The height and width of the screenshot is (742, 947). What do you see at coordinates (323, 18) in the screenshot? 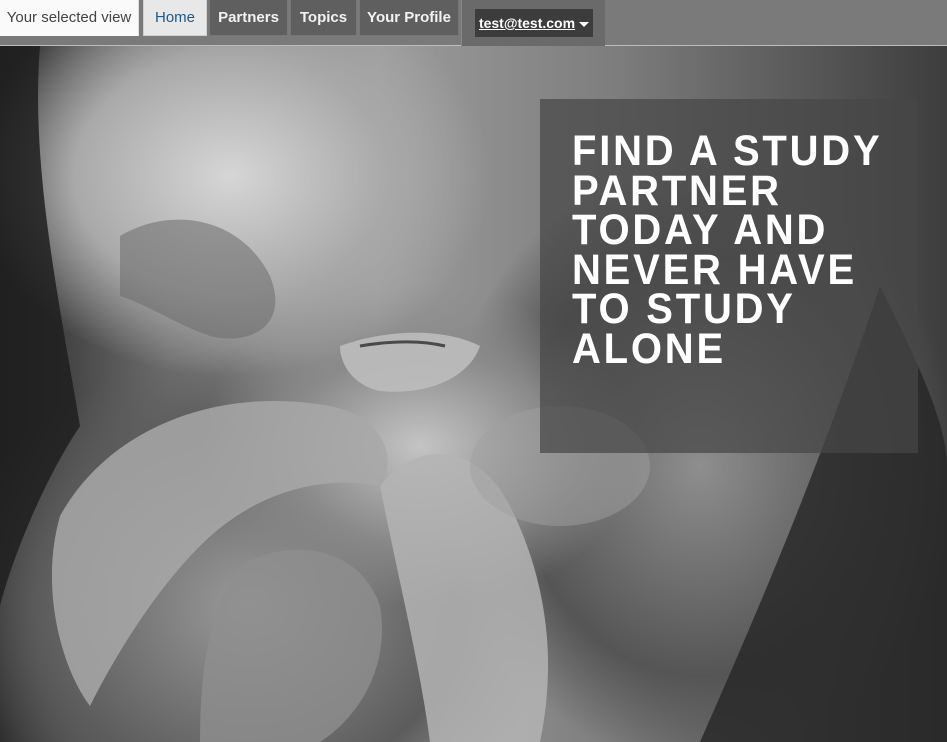
I see `tab-topics: Topics` at bounding box center [323, 18].